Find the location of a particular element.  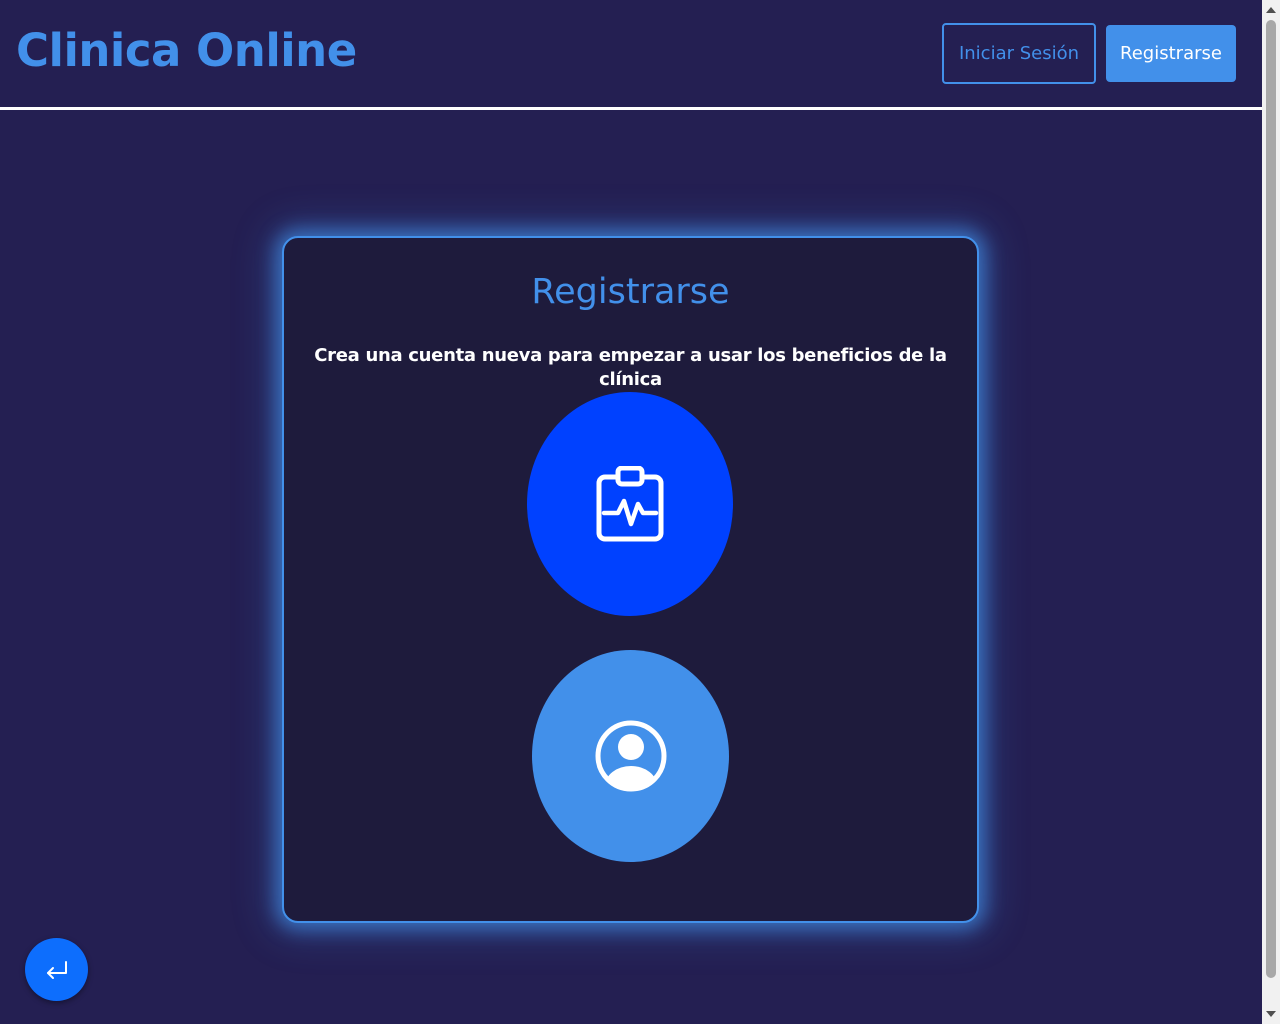

register-specialist-button is located at coordinates (630, 504).